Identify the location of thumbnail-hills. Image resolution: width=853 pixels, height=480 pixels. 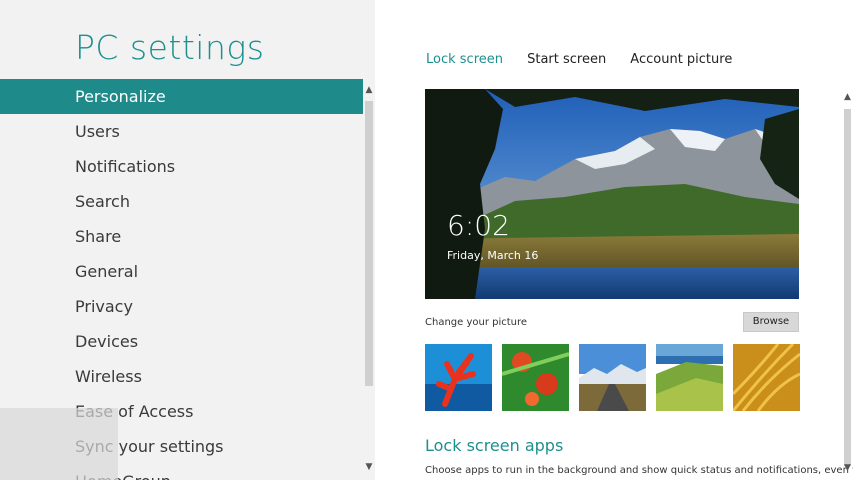
(689, 377).